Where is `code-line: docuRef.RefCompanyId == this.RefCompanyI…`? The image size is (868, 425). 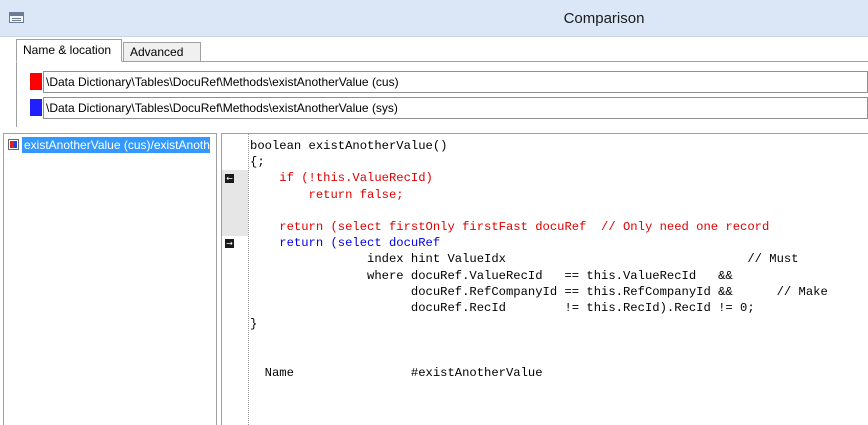
code-line: docuRef.RefCompanyId == this.RefCompanyI… is located at coordinates (539, 291).